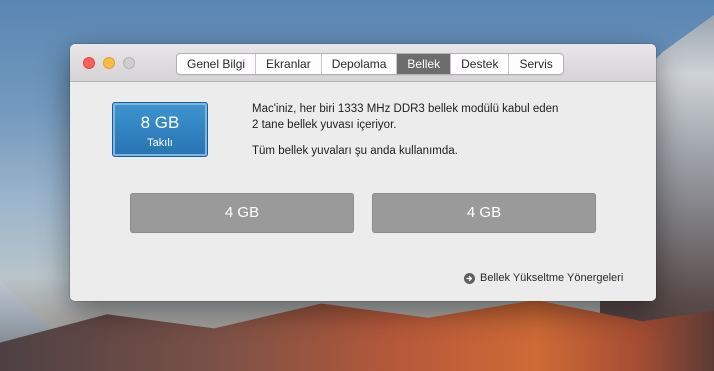  I want to click on memory-upgrade-link: Bellek Yükseltme Yönergeleri, so click(543, 278).